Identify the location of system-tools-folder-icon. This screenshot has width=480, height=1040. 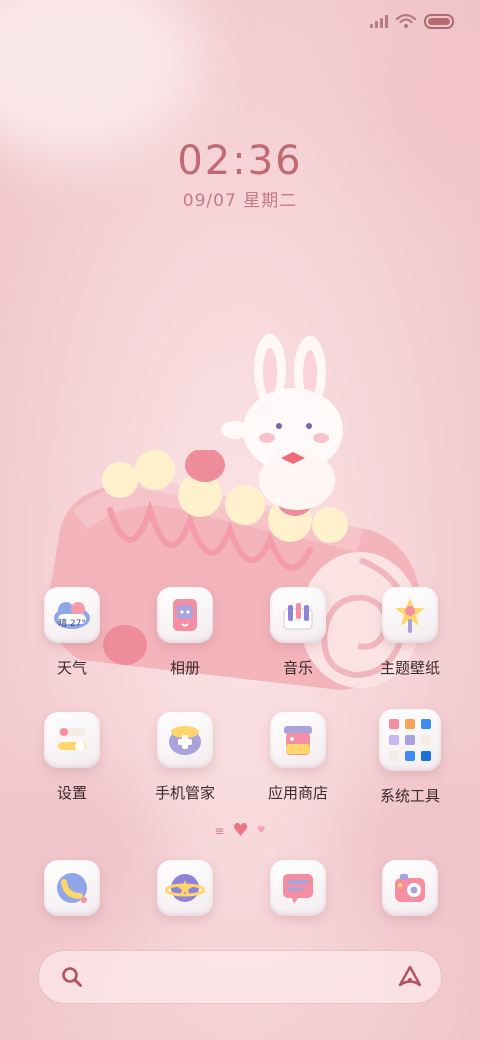
(410, 740).